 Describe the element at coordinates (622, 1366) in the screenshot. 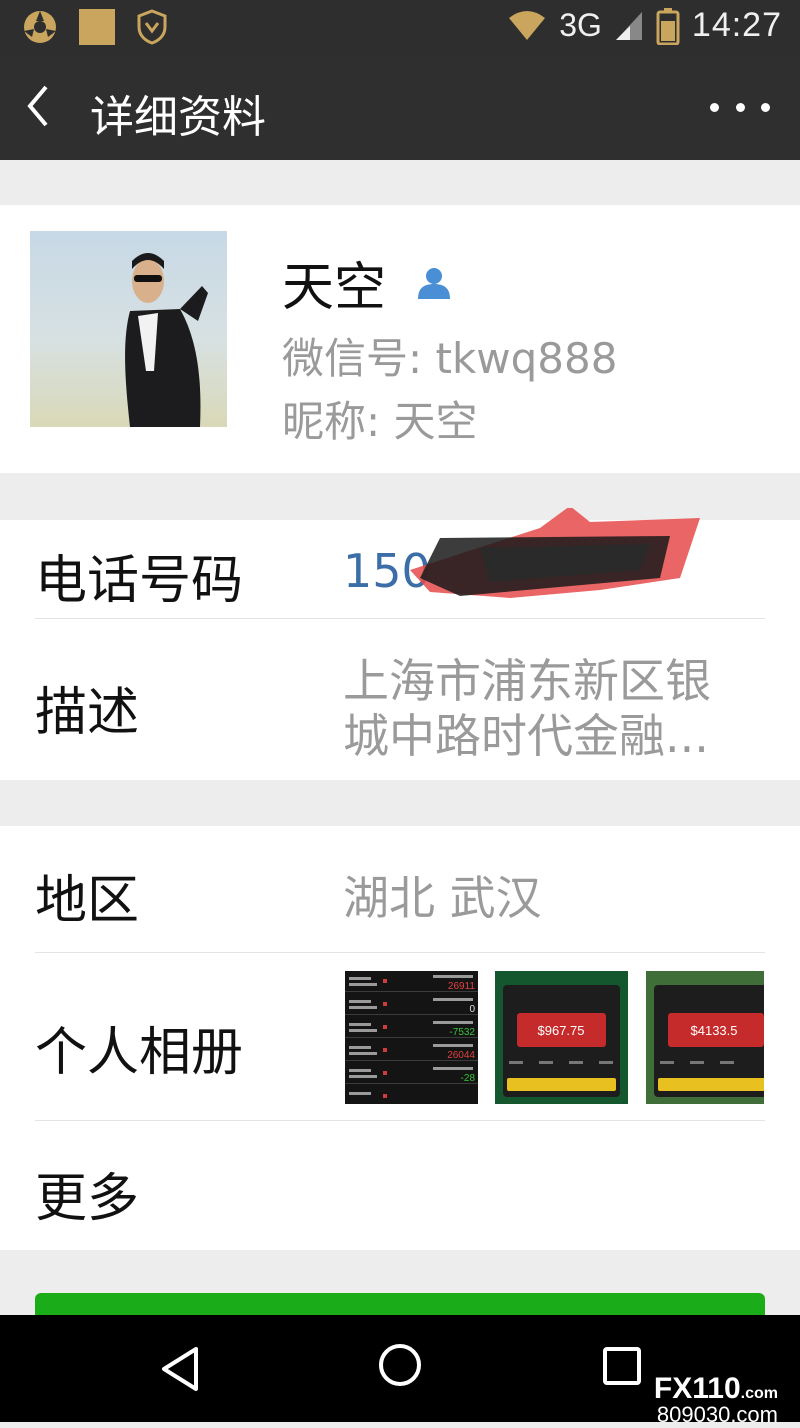

I see `nav-recents-icon` at that location.